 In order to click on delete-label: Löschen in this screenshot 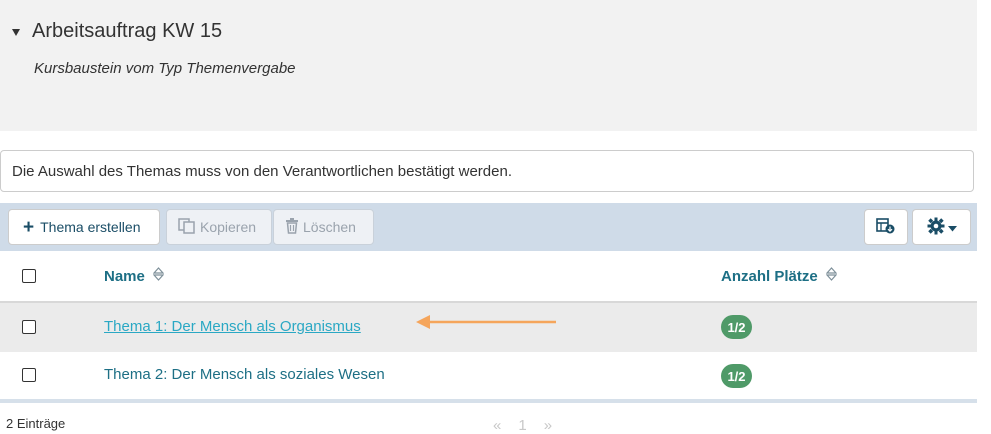, I will do `click(329, 227)`.